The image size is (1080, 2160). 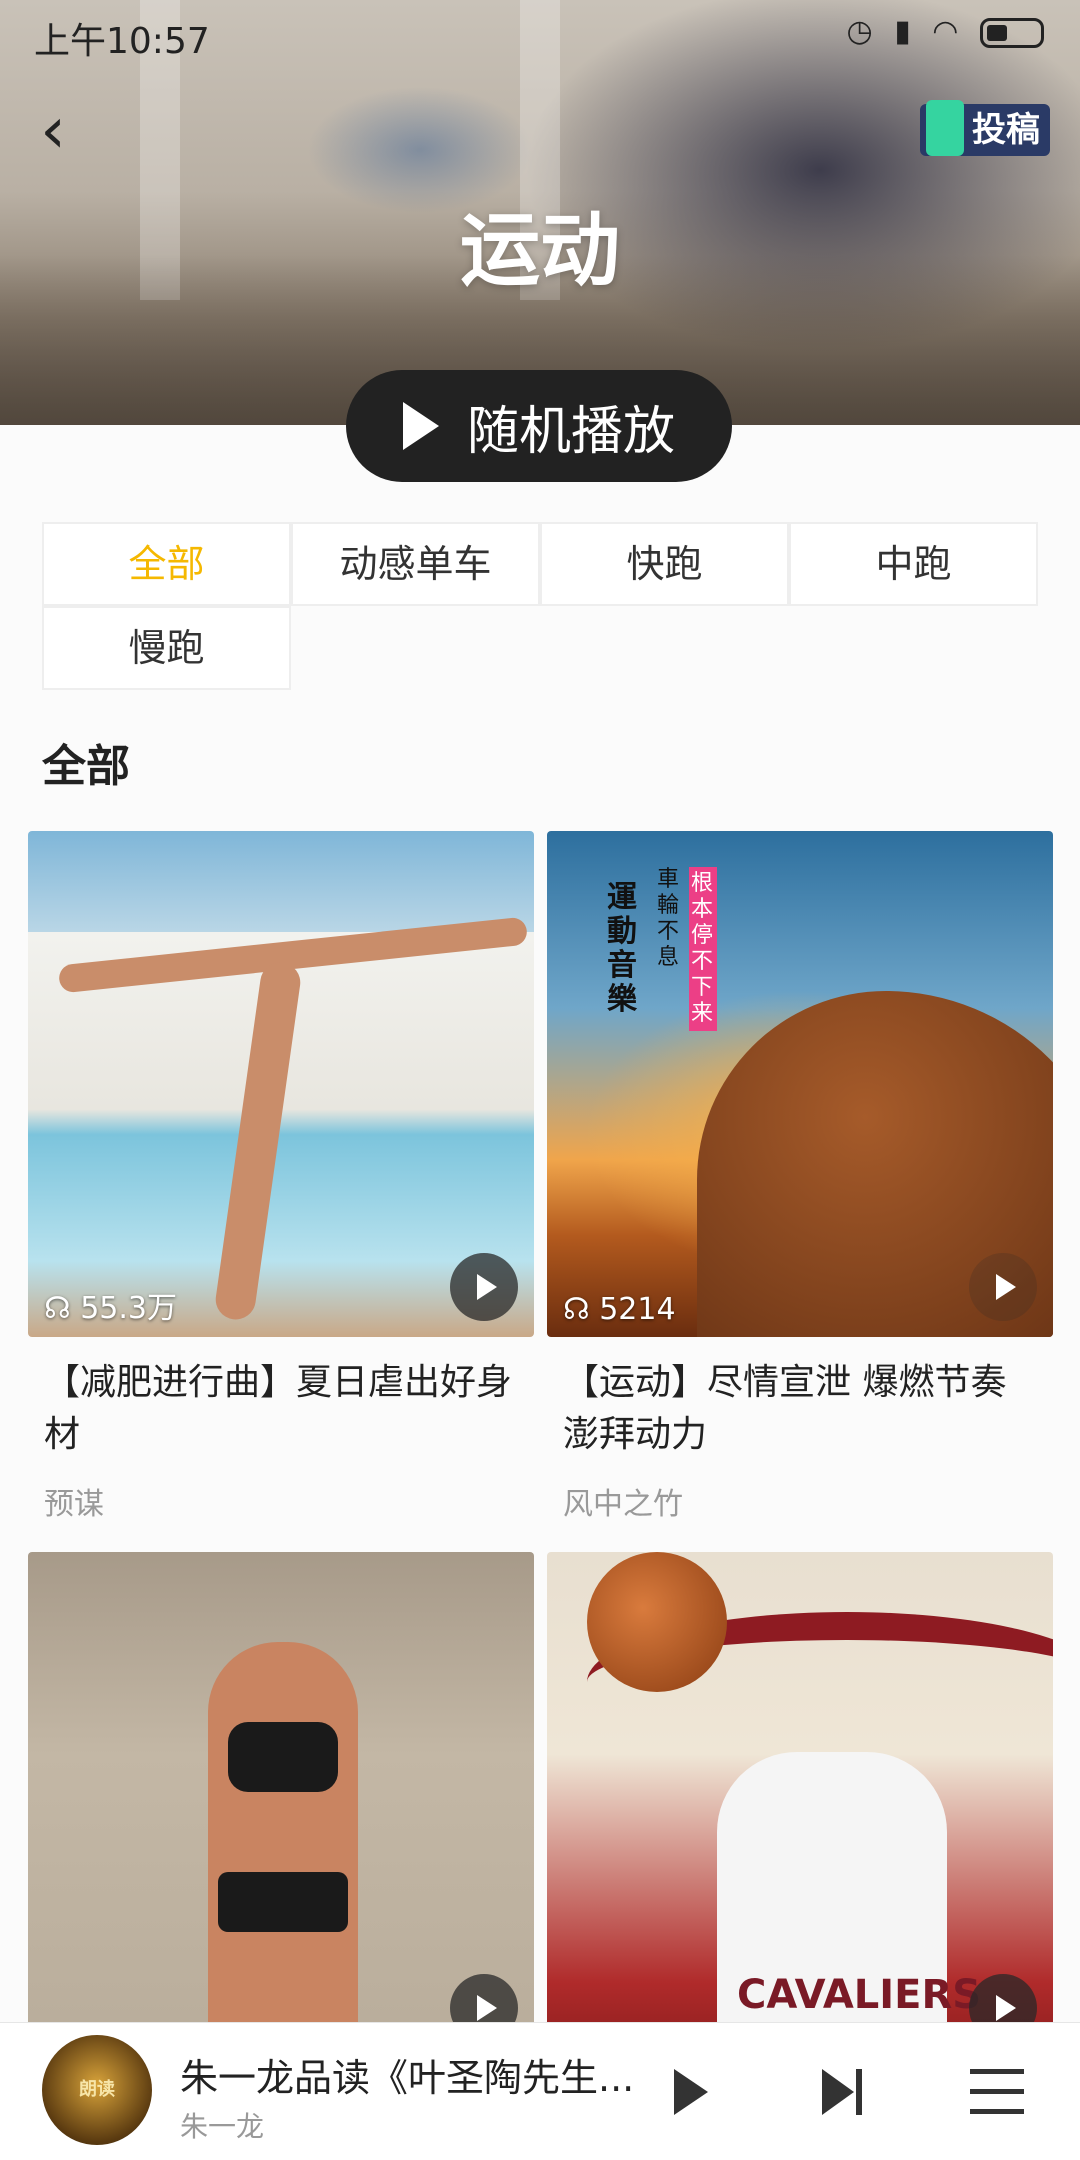 I want to click on alarm-icon: ◷, so click(x=862, y=31).